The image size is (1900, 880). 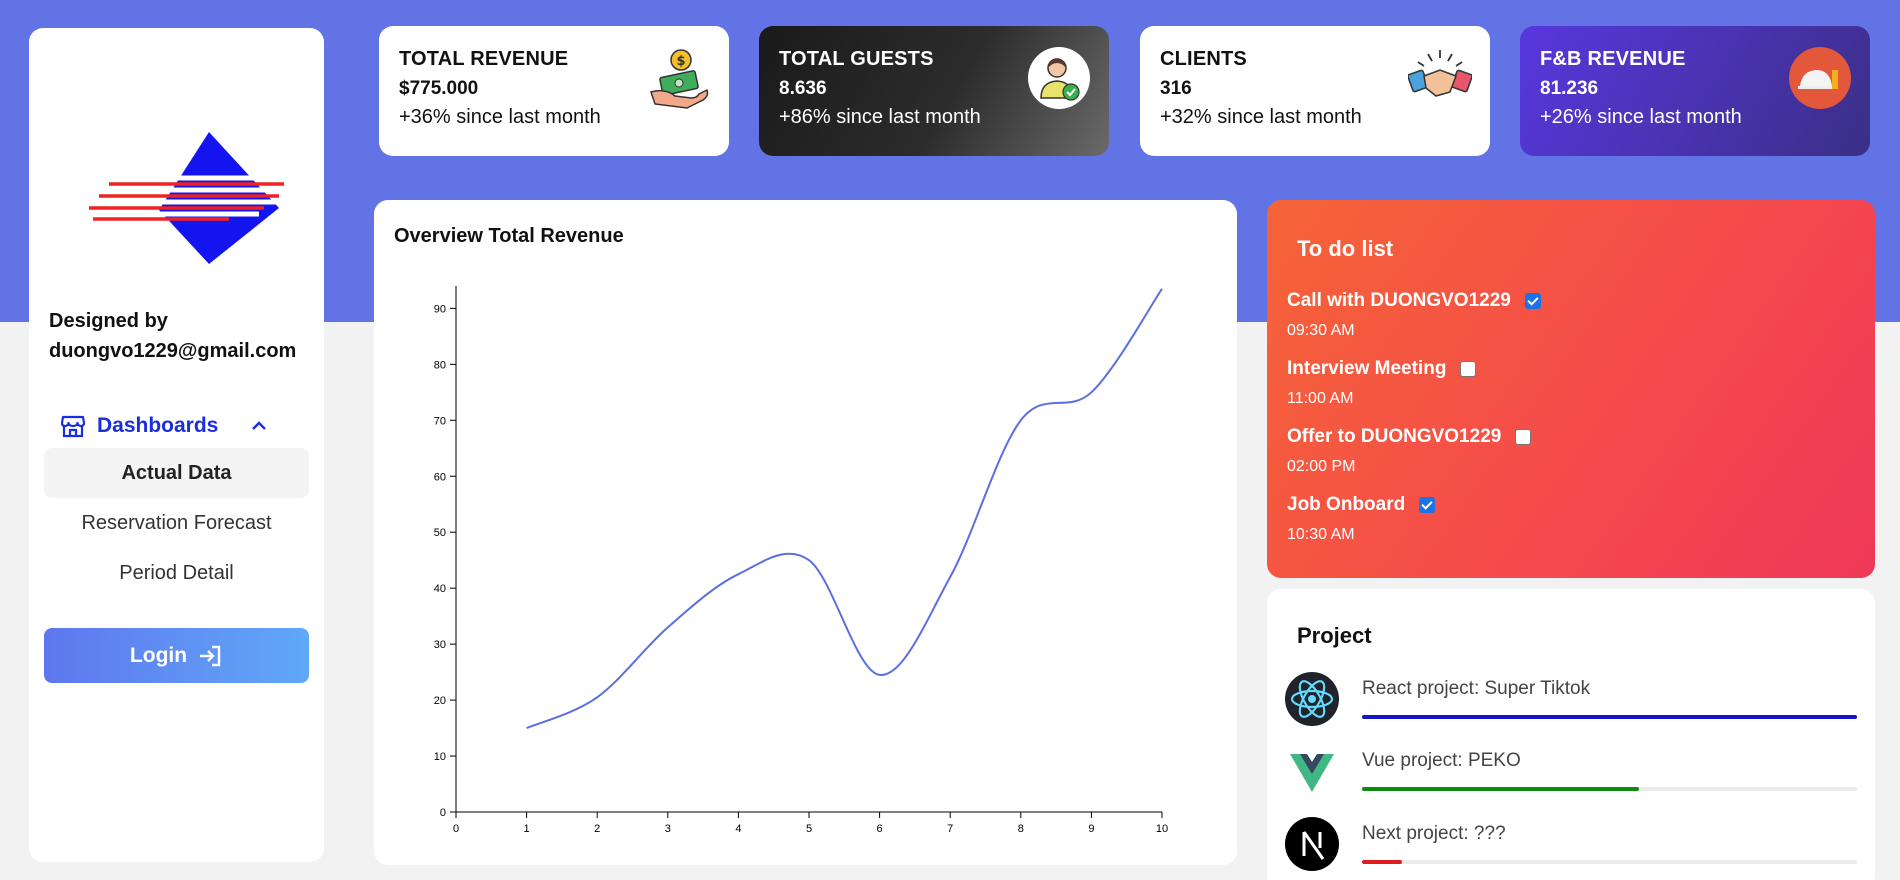 What do you see at coordinates (934, 91) in the screenshot?
I see `stat-card-total-guests: TOTAL GUESTS 8.636 +86% since last month` at bounding box center [934, 91].